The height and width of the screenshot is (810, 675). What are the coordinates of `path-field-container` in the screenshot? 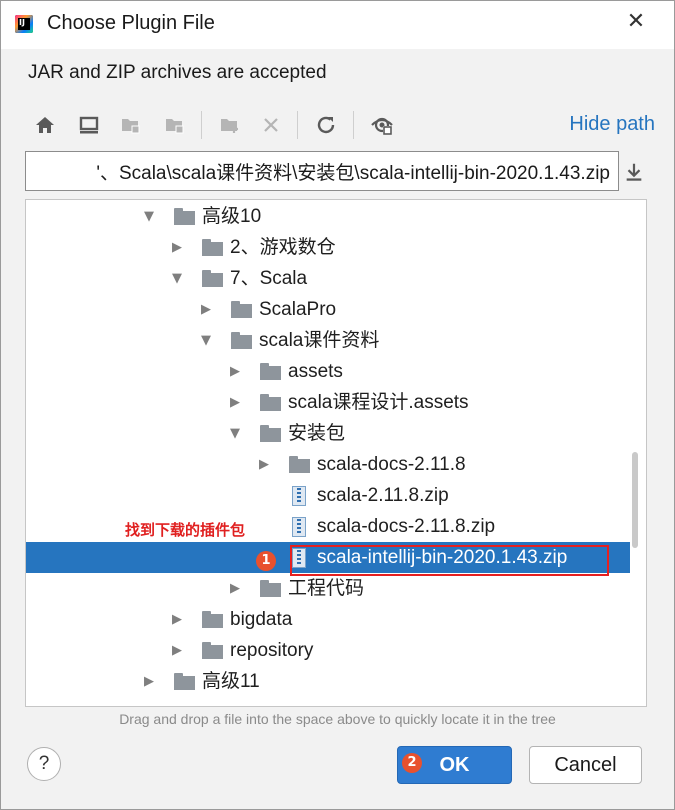 It's located at (322, 171).